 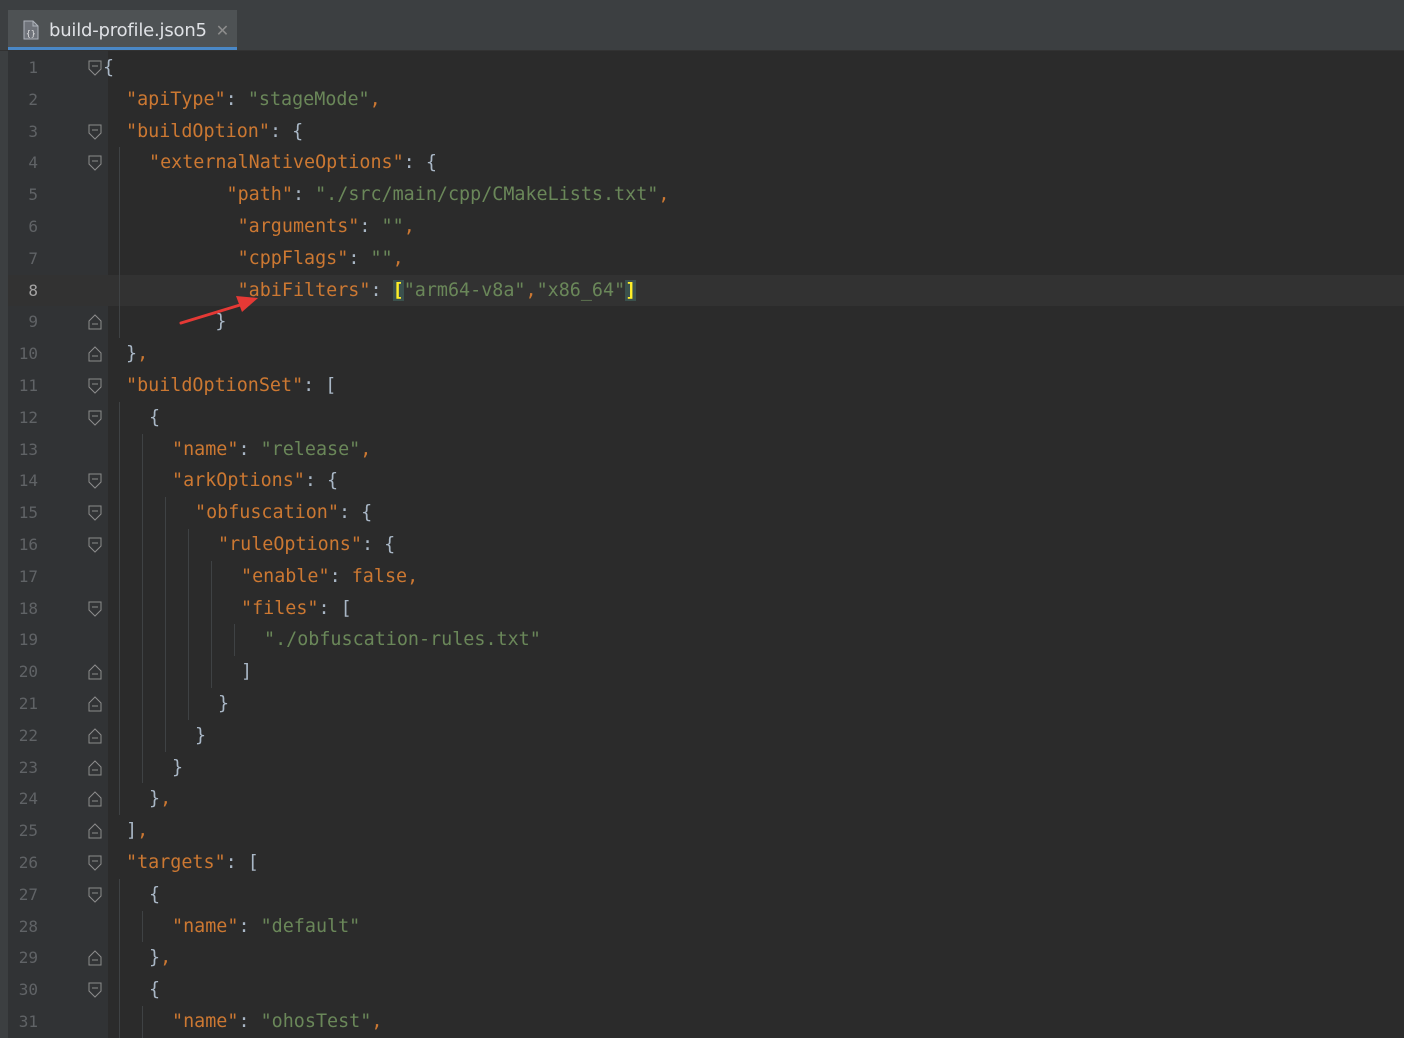 I want to click on code-line: 30 {, so click(x=706, y=990).